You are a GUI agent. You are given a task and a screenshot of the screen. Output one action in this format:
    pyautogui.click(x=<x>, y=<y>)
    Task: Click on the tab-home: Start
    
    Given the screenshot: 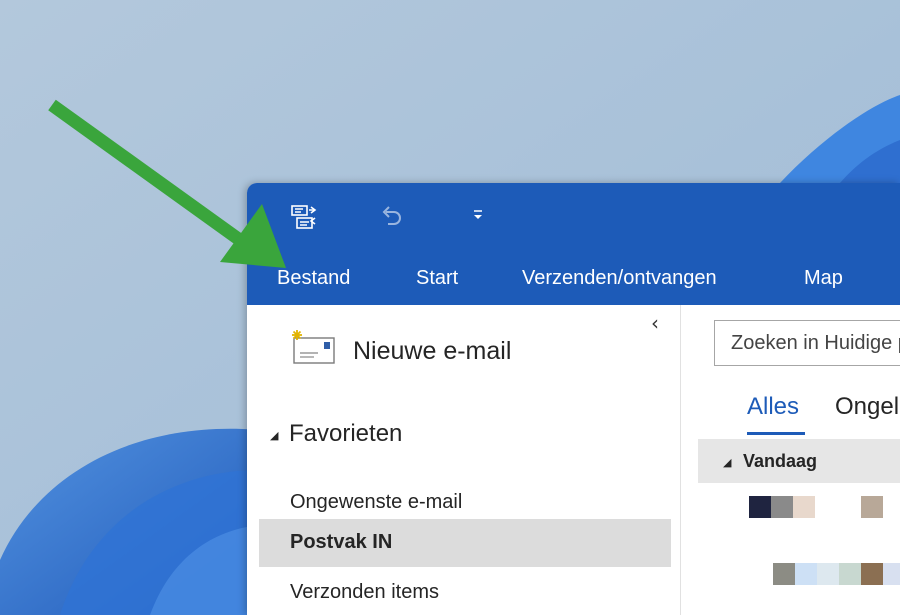 What is the action you would take?
    pyautogui.click(x=437, y=278)
    